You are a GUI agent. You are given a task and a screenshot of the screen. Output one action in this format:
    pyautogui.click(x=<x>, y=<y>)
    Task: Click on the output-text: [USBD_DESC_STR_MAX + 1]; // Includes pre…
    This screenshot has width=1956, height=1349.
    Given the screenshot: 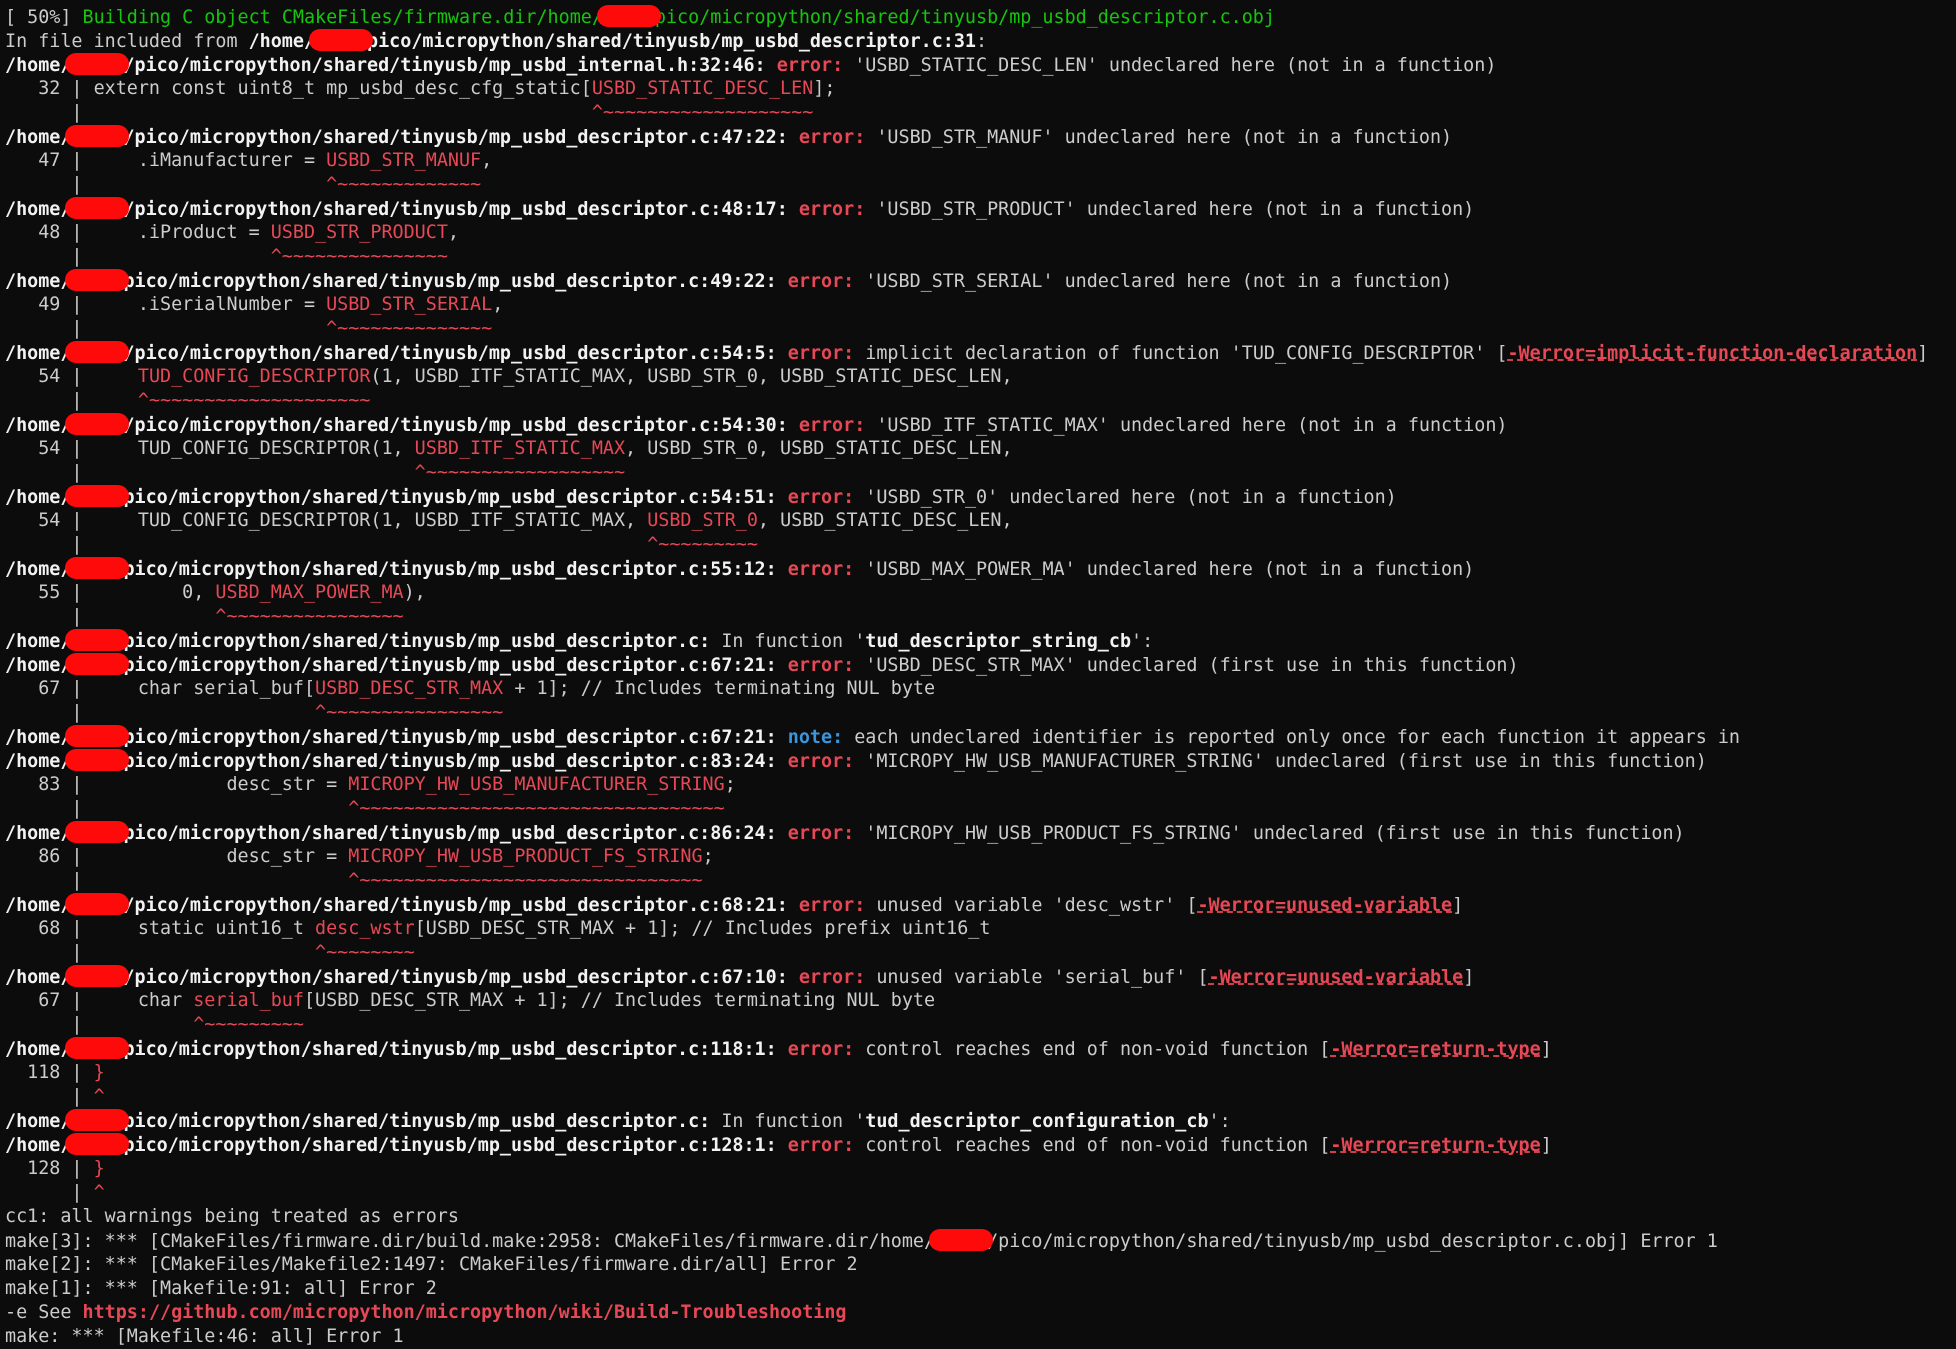 What is the action you would take?
    pyautogui.click(x=702, y=928)
    